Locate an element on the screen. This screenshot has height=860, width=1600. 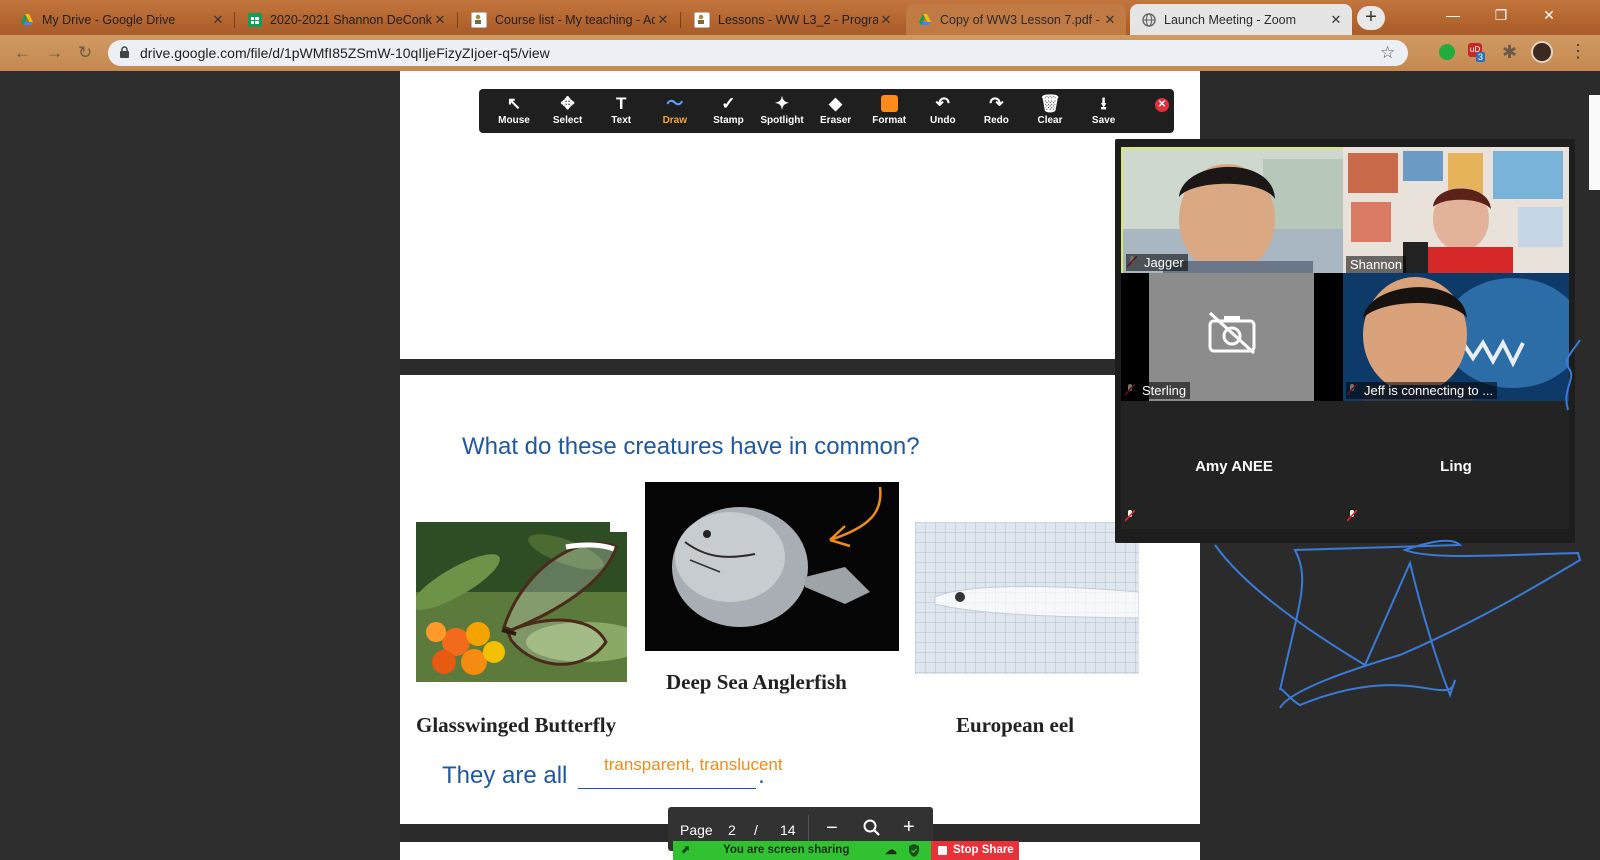
tool-label: Draw is located at coordinates (675, 120).